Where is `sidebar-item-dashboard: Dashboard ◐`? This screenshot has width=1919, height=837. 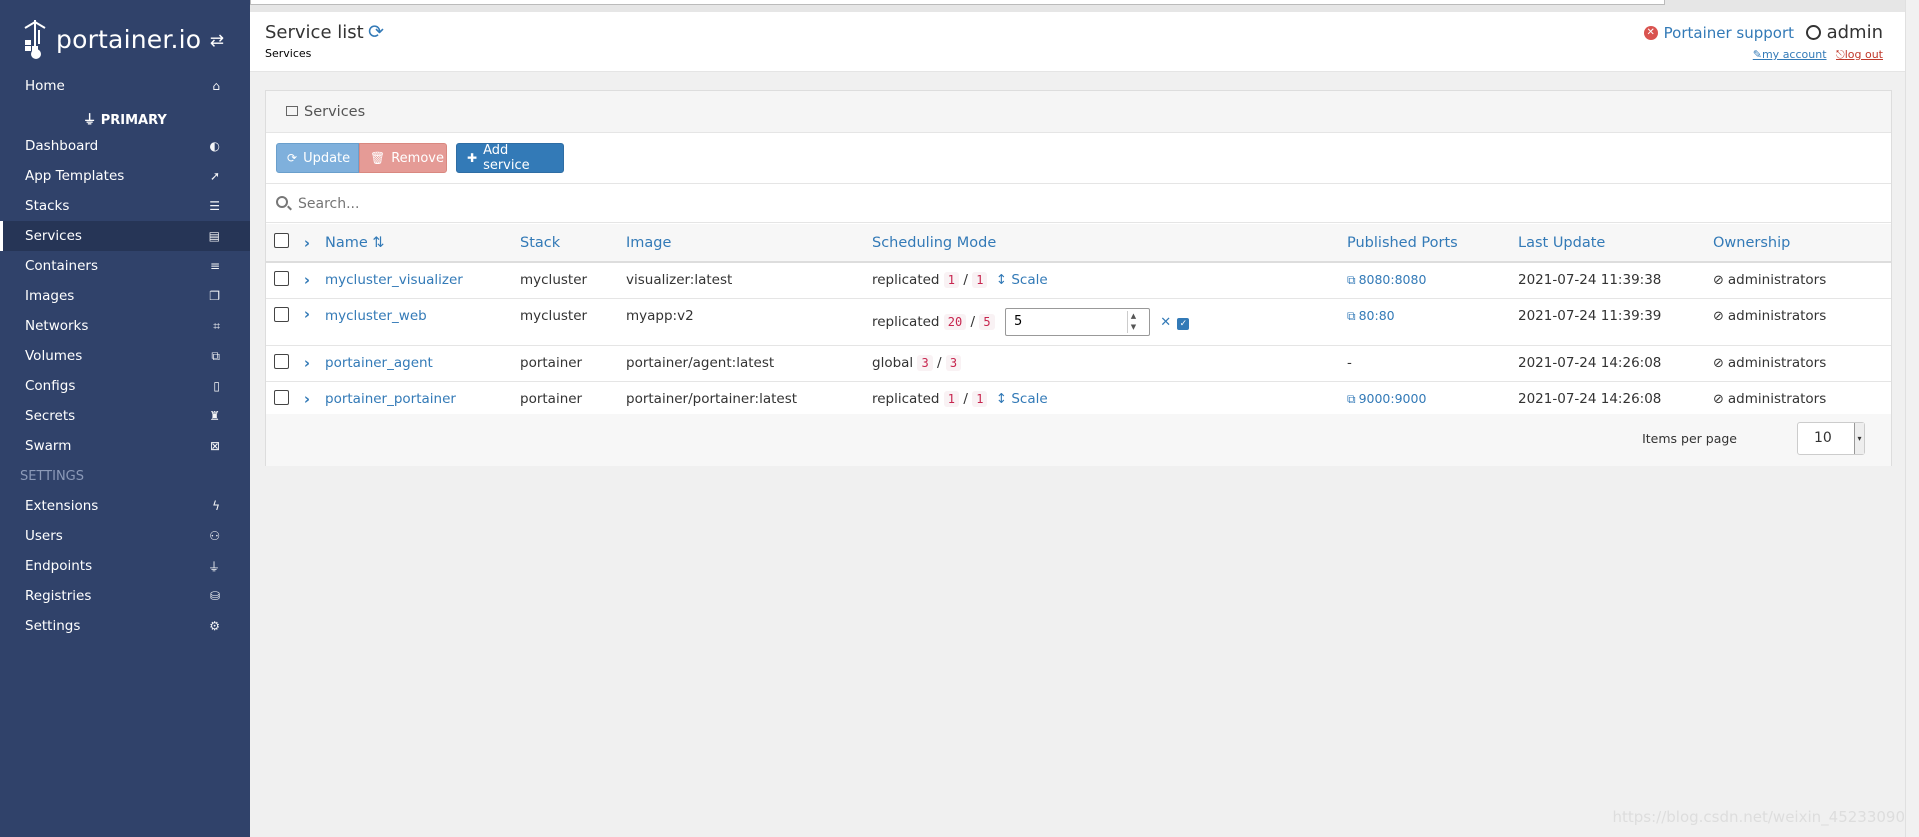
sidebar-item-dashboard: Dashboard ◐ is located at coordinates (125, 146).